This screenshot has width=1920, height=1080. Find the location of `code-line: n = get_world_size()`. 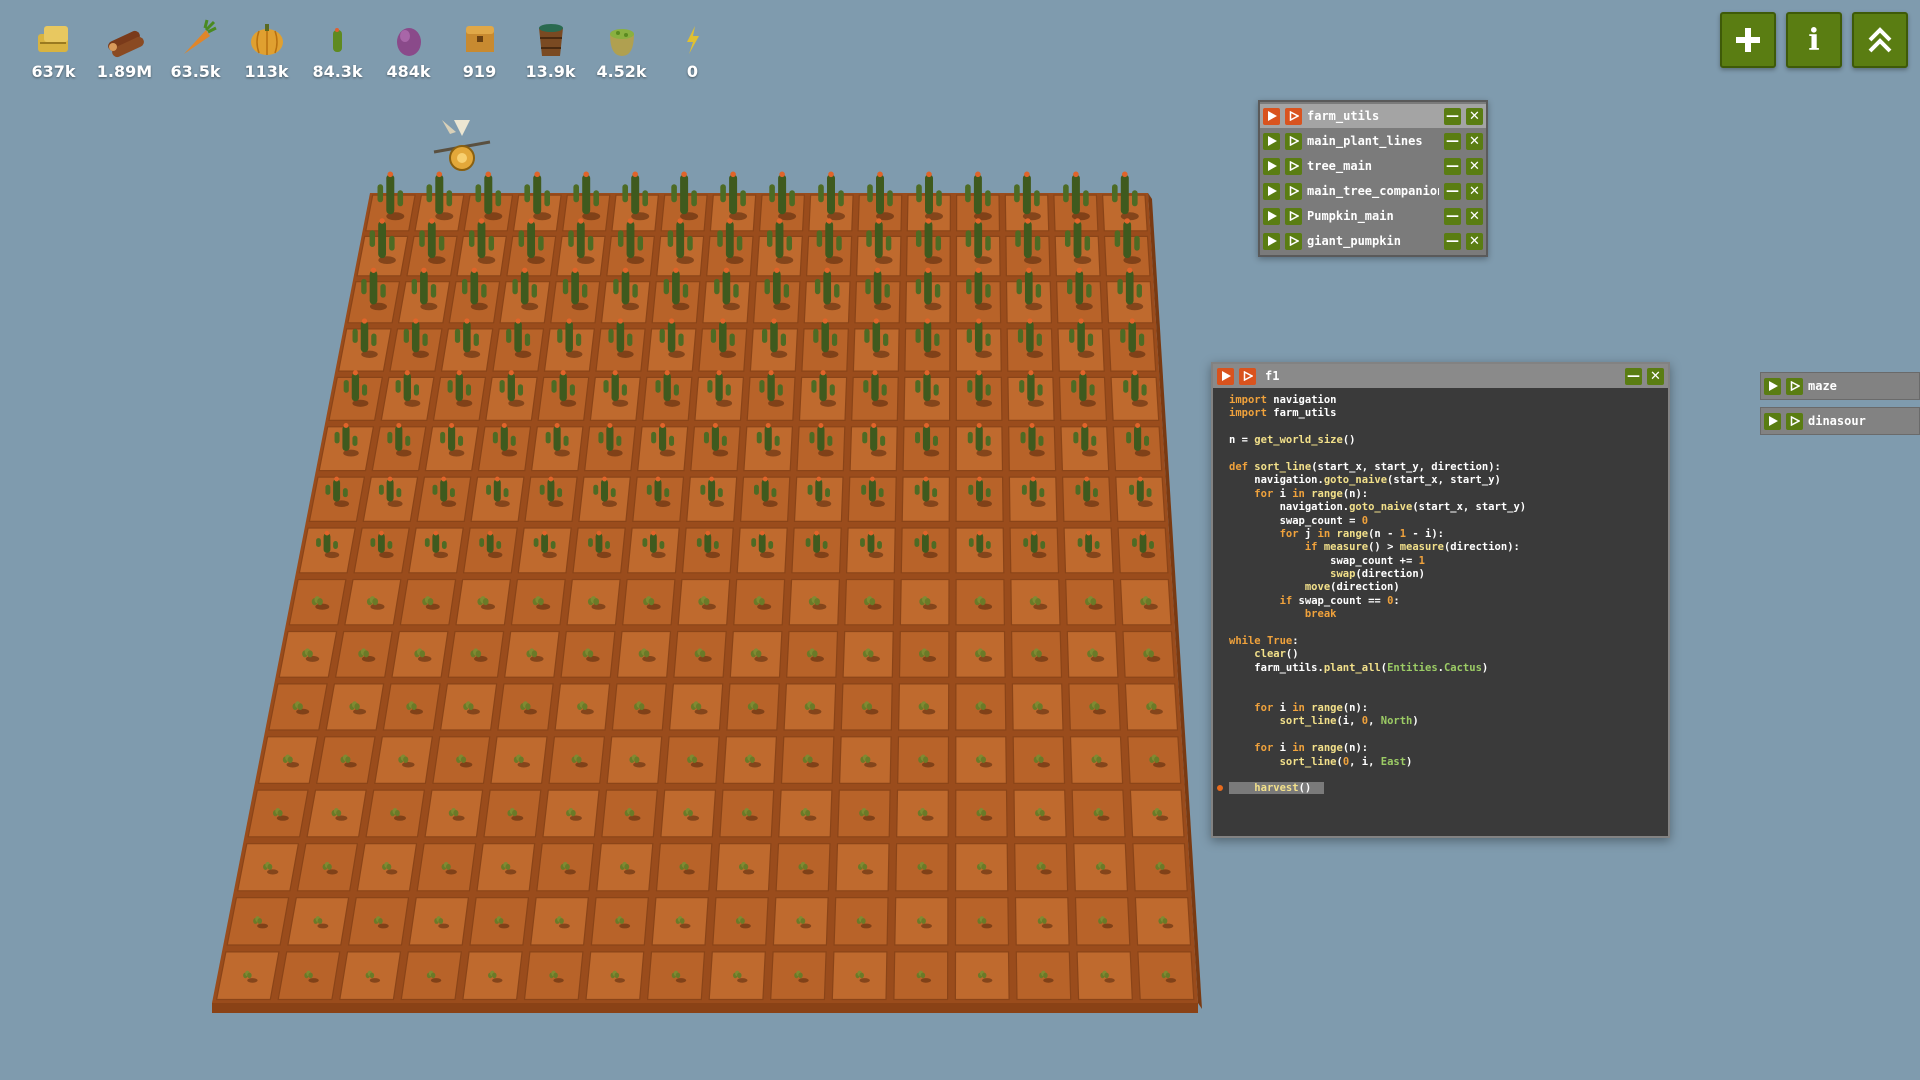

code-line: n = get_world_size() is located at coordinates (1448, 440).